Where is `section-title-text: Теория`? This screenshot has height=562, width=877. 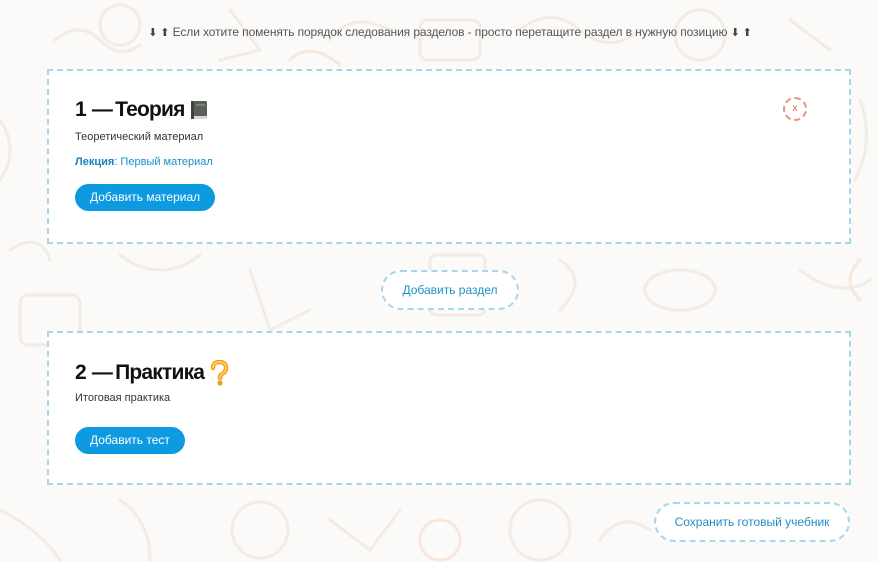 section-title-text: Теория is located at coordinates (150, 109).